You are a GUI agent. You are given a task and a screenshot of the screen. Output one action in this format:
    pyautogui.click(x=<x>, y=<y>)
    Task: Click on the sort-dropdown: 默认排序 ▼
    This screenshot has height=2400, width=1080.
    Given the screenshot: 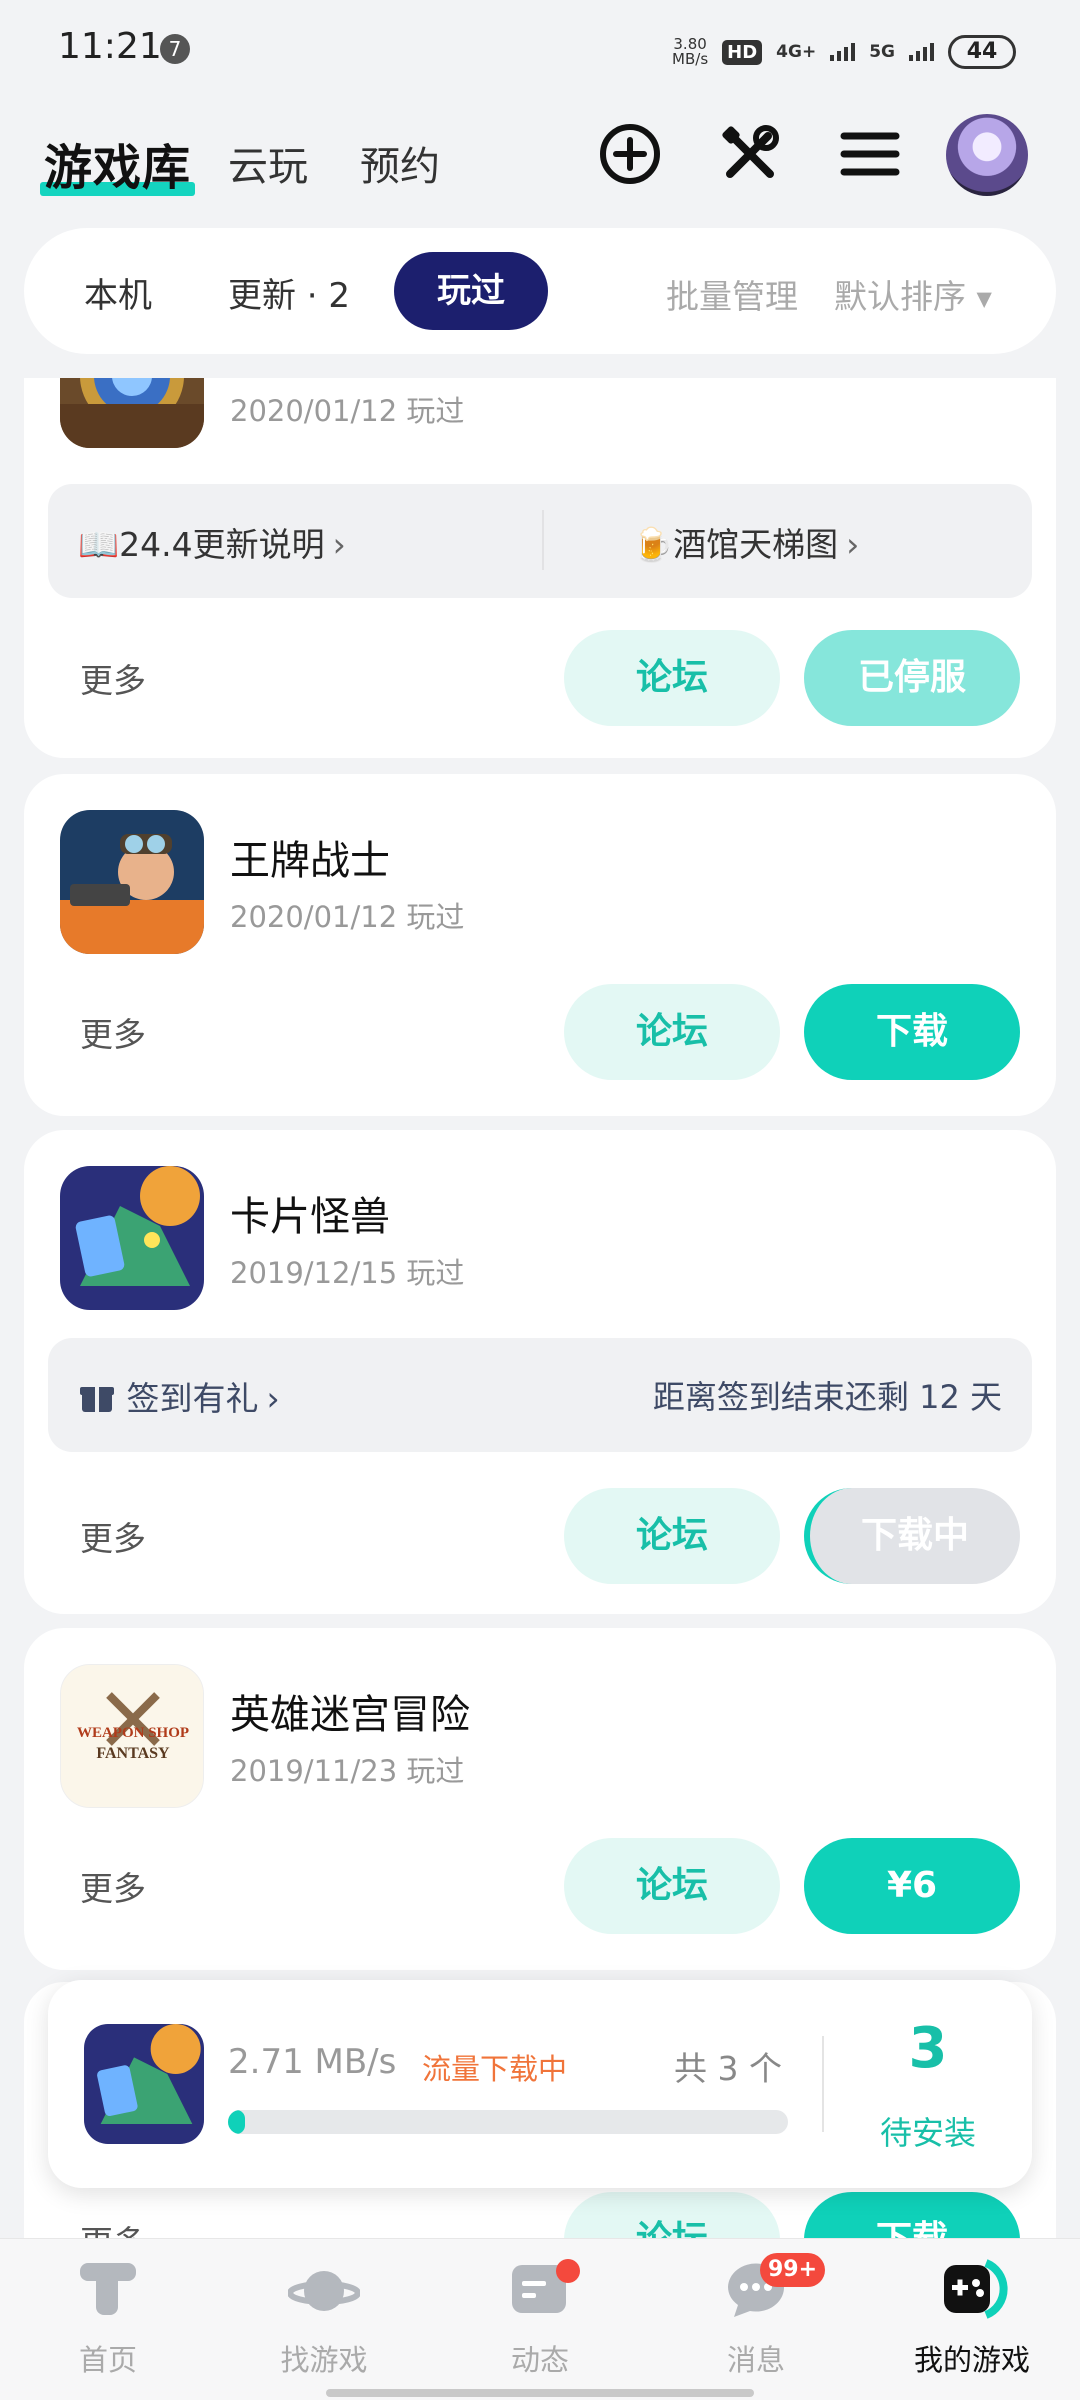 What is the action you would take?
    pyautogui.click(x=913, y=294)
    